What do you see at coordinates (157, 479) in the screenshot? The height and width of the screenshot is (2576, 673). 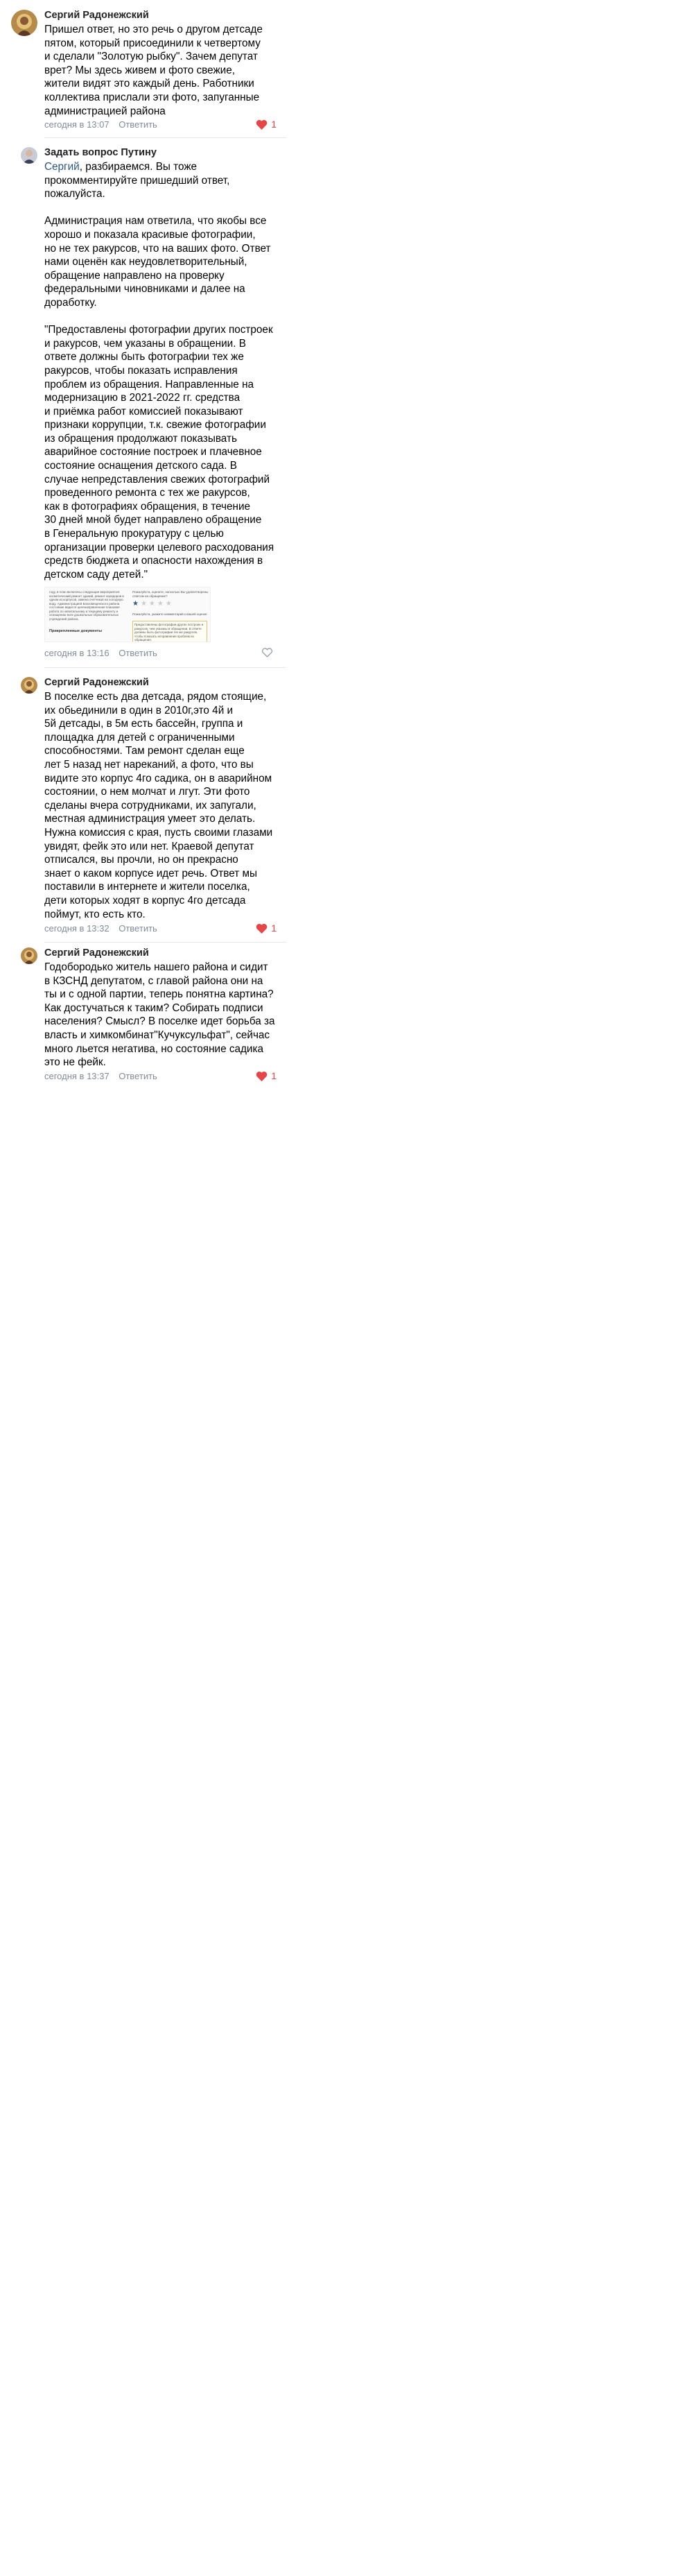 I see `comment-text-line: случае непредставления свежих фотографий` at bounding box center [157, 479].